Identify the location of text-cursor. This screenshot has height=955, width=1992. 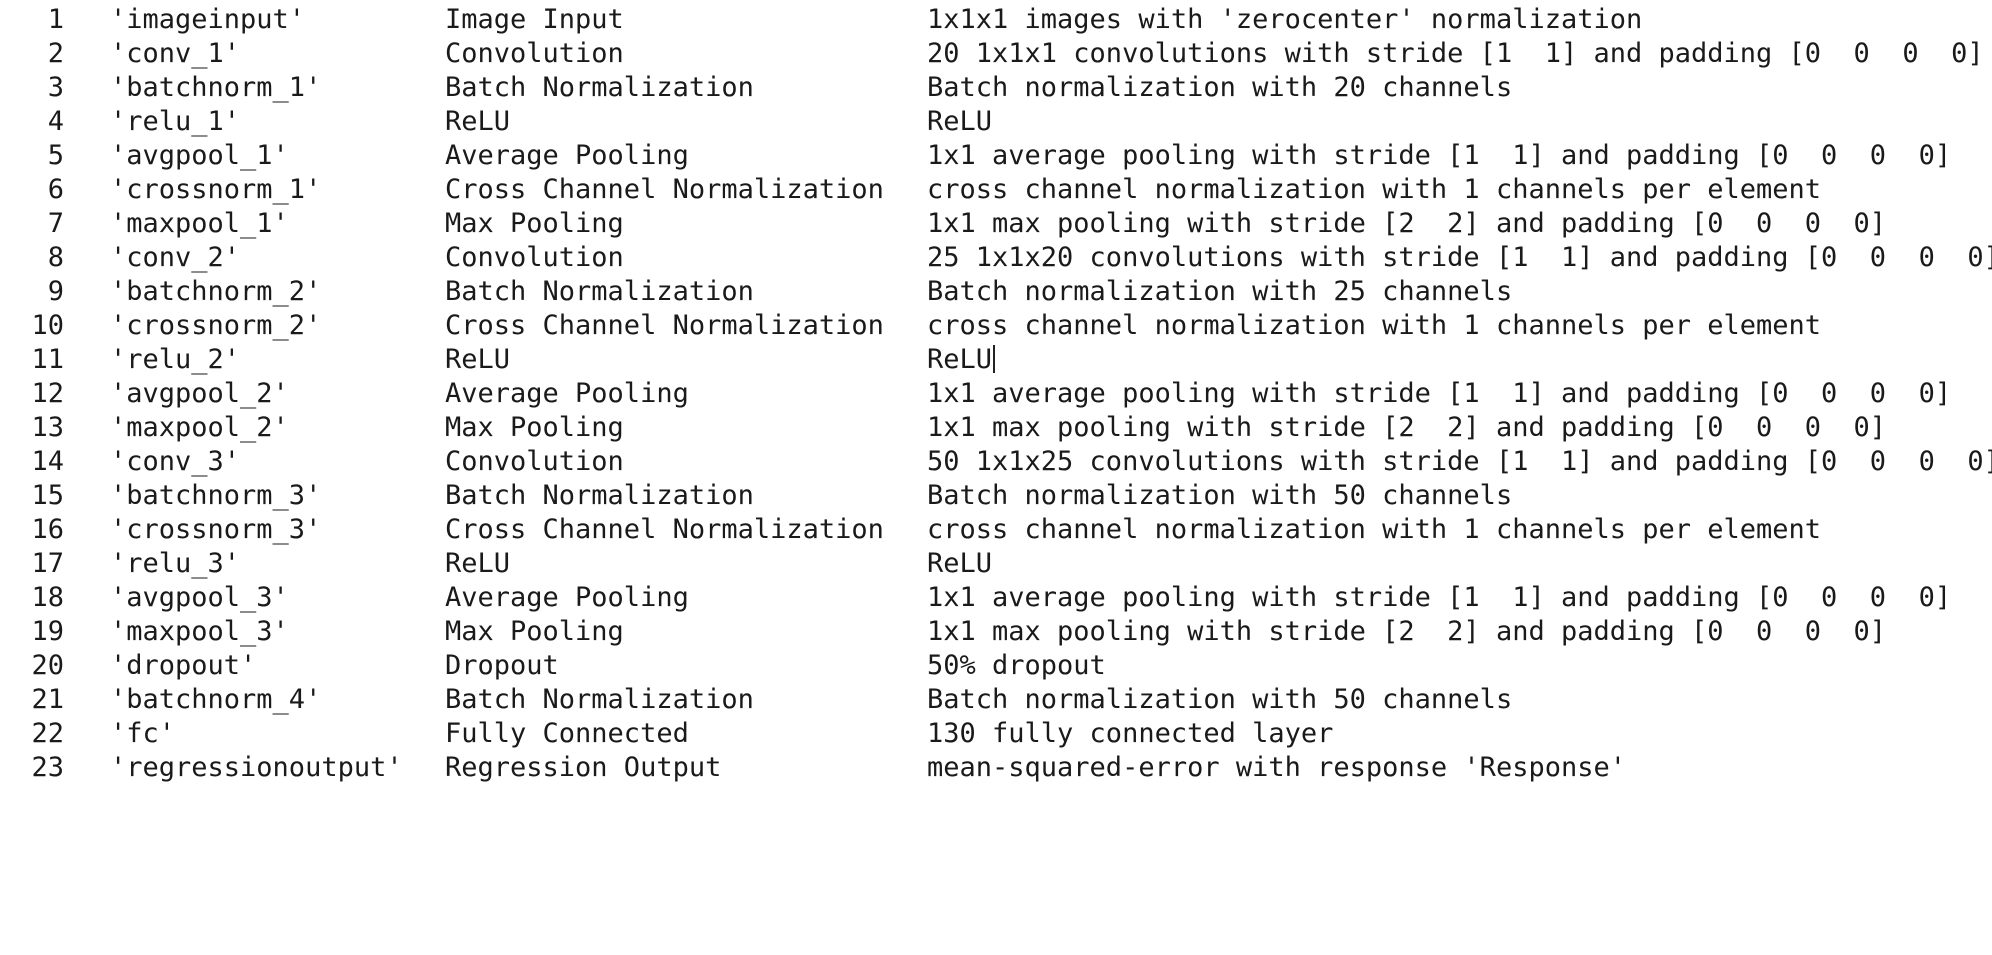
(994, 359).